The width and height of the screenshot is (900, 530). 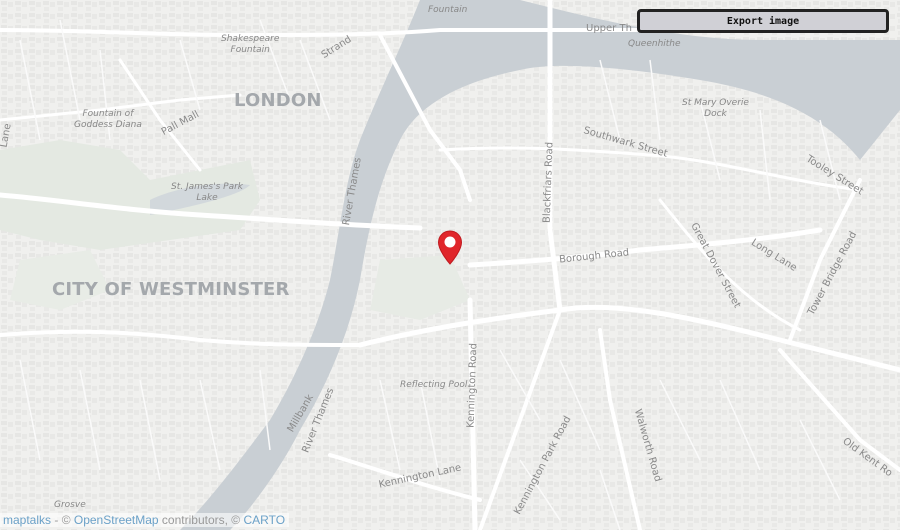 I want to click on poi-label-grosve: Grosve, so click(x=70, y=505).